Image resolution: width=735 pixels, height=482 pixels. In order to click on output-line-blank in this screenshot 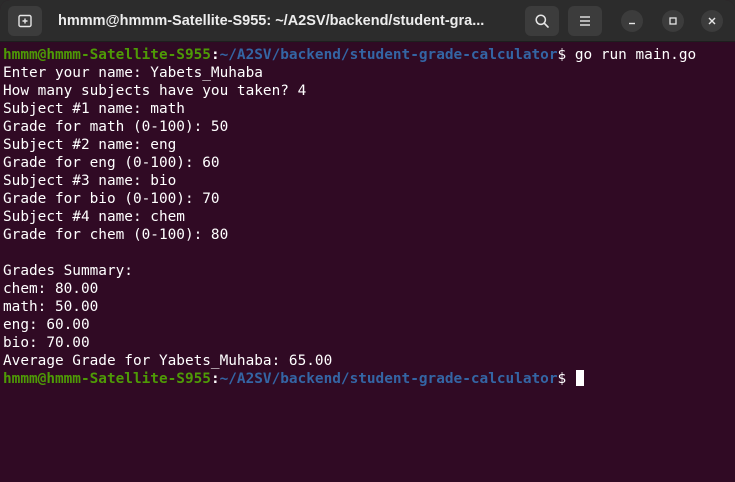, I will do `click(369, 253)`.